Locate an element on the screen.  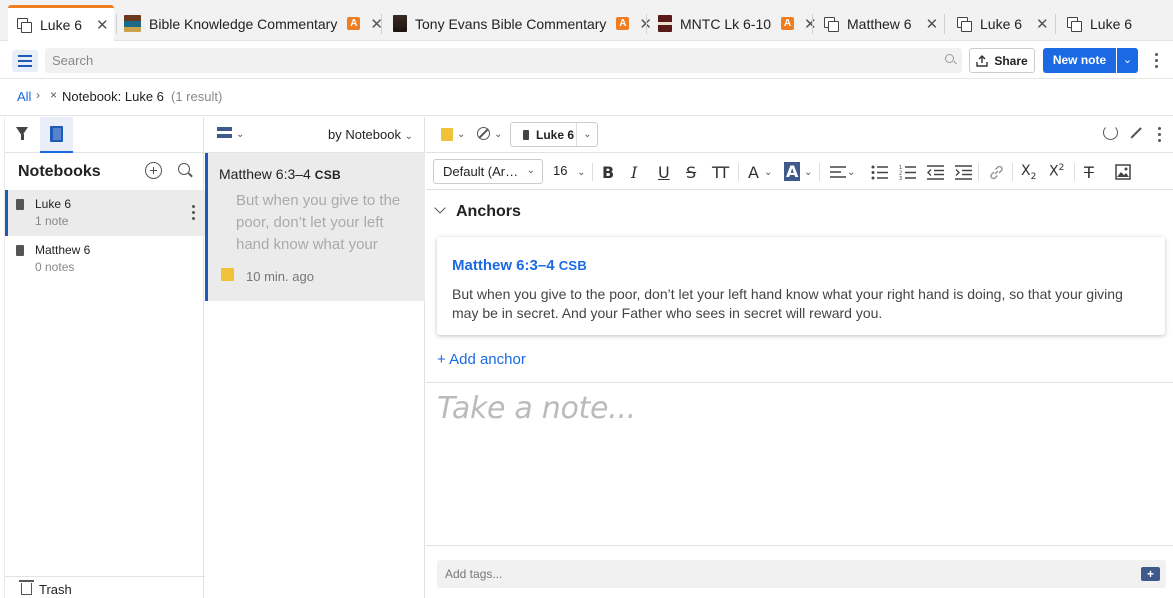
share-button: Share is located at coordinates (1002, 60).